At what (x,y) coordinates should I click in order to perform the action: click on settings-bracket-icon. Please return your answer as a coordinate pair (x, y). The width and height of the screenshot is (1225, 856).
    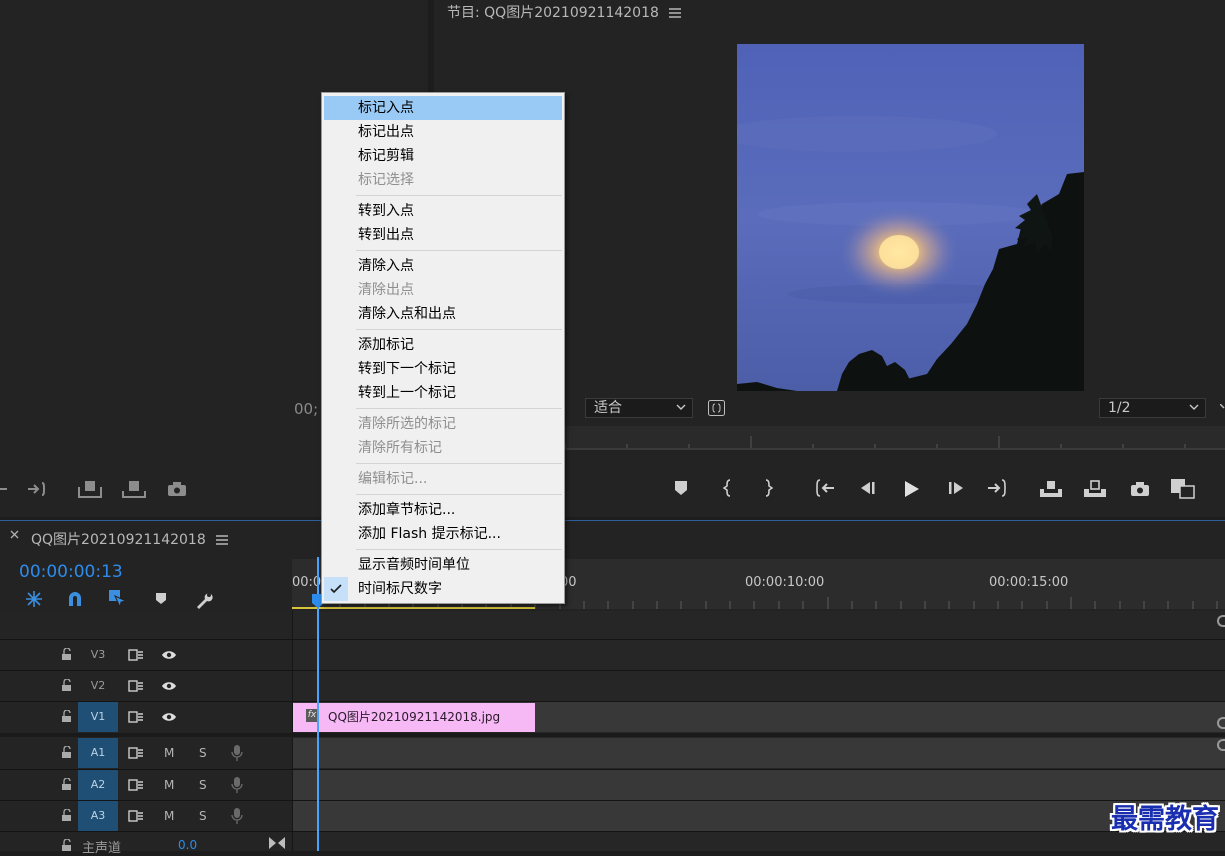
    Looking at the image, I should click on (717, 408).